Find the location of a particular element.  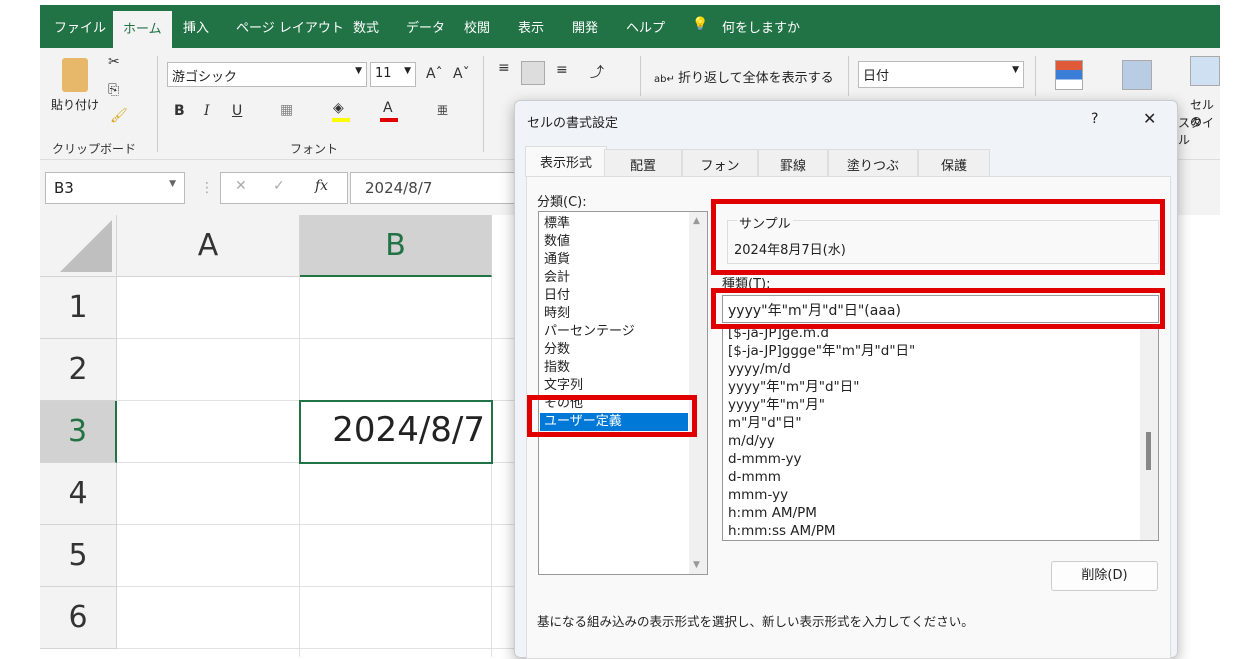

format-scrollbar is located at coordinates (1149, 434).